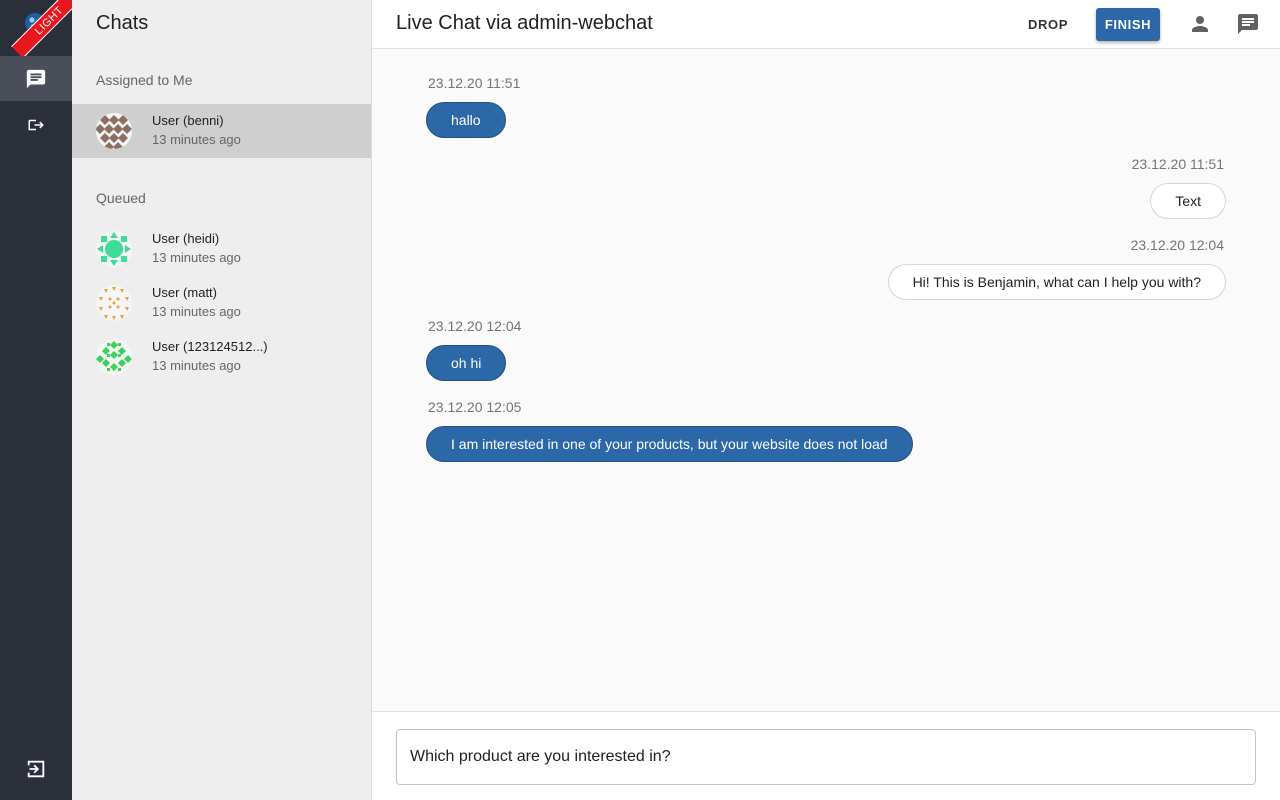 The height and width of the screenshot is (800, 1280). I want to click on chat-list-item: User (matt) 13 minutes ago, so click(221, 303).